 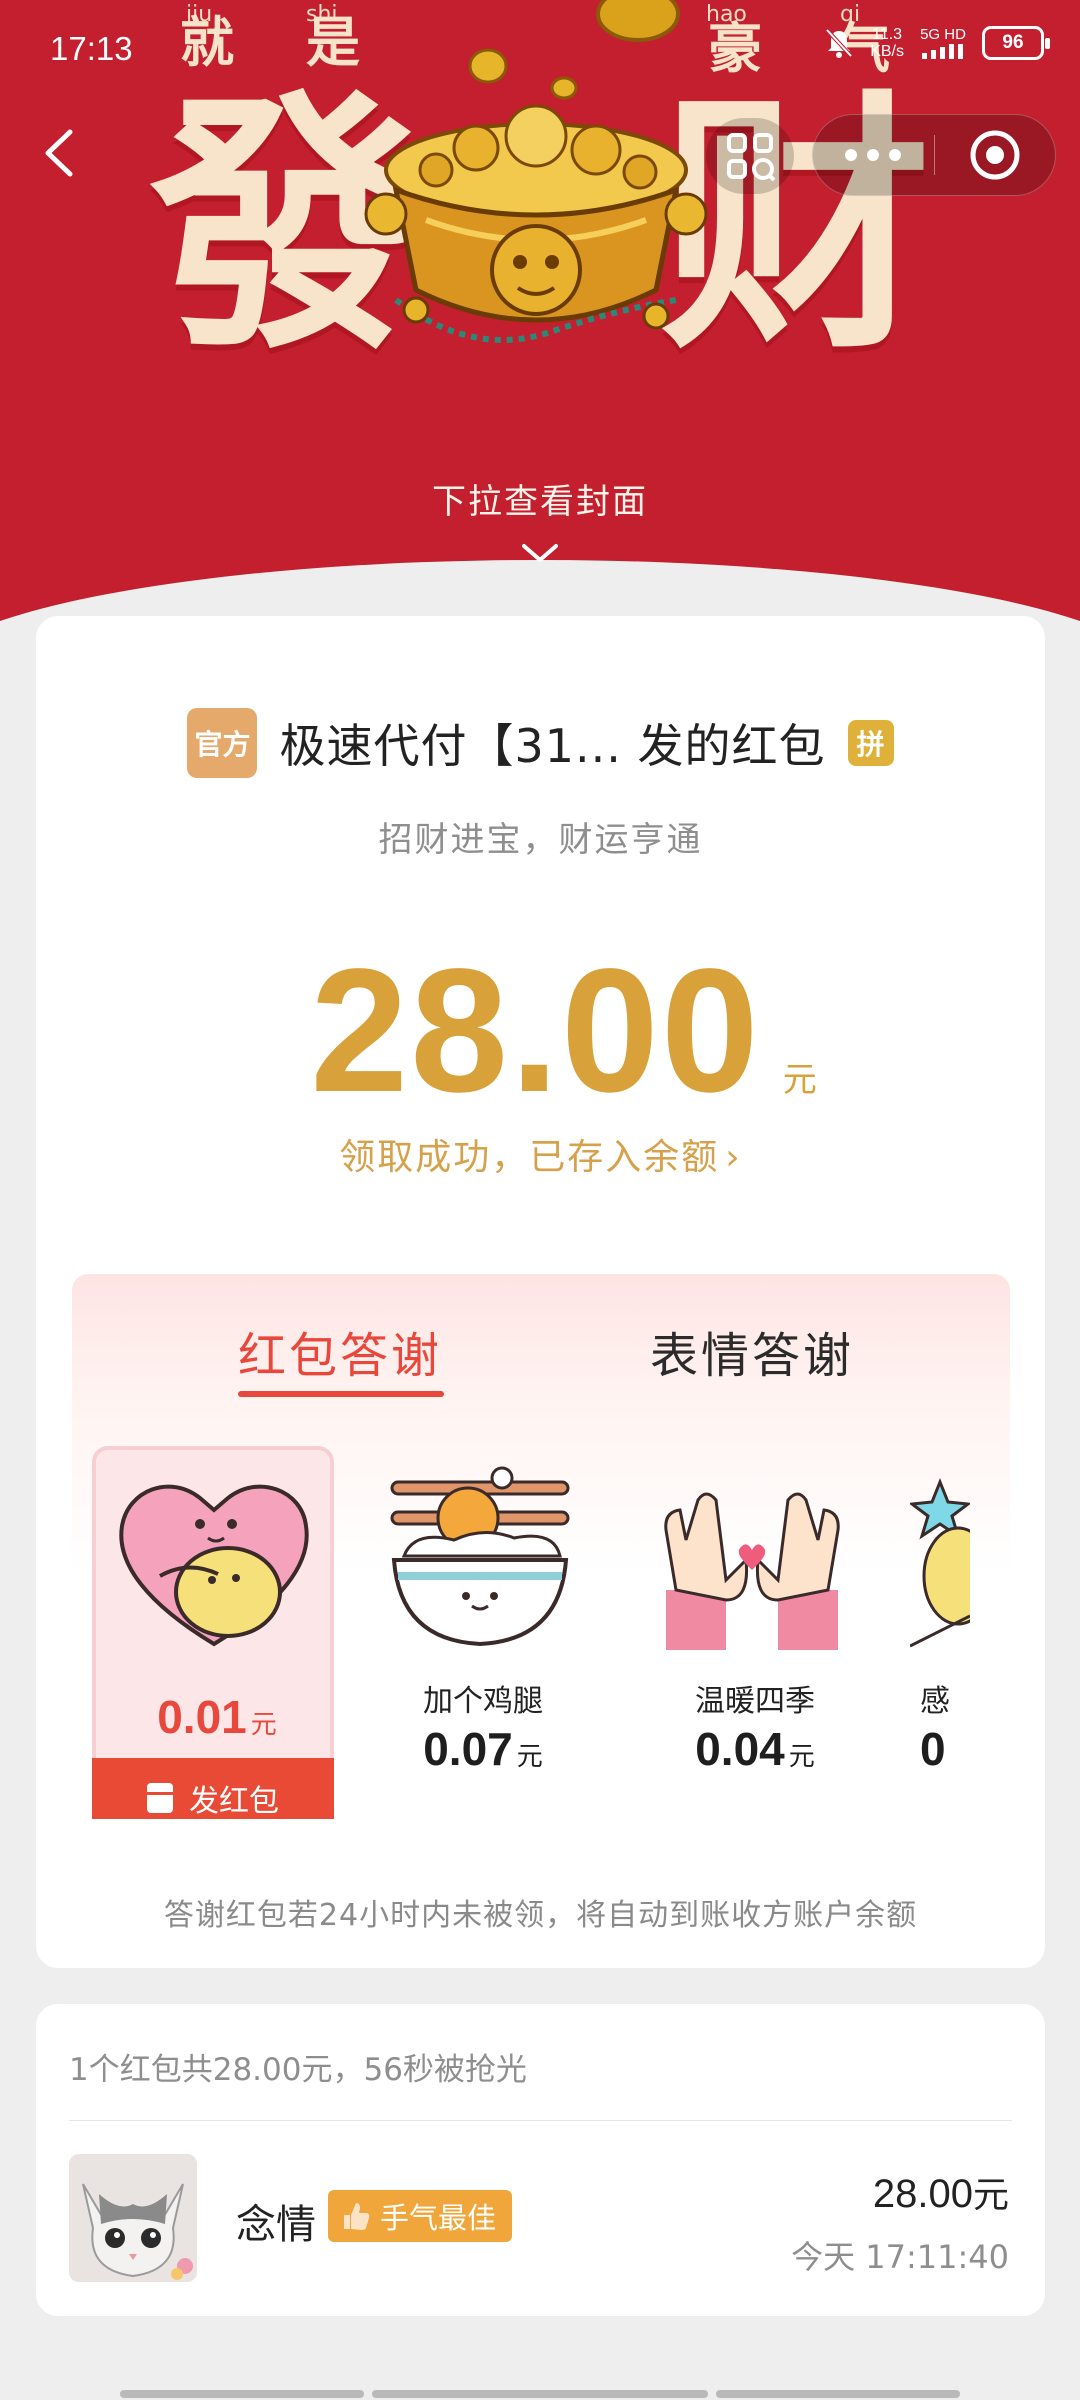 I want to click on chevron-down-icon, so click(x=540, y=553).